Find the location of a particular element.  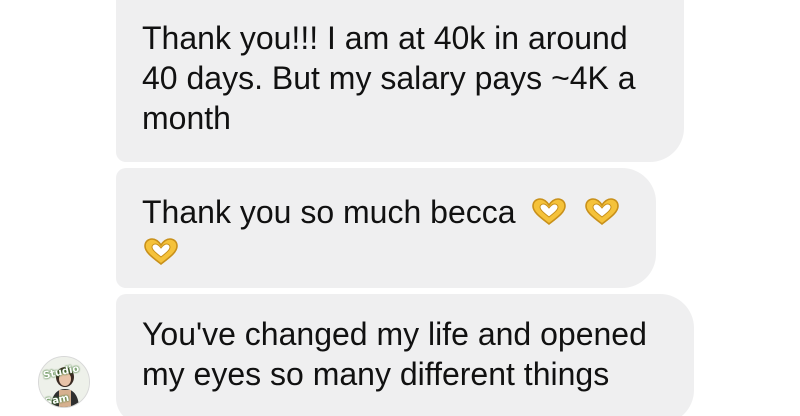

message-text: Thank you so much becca is located at coordinates (329, 212).